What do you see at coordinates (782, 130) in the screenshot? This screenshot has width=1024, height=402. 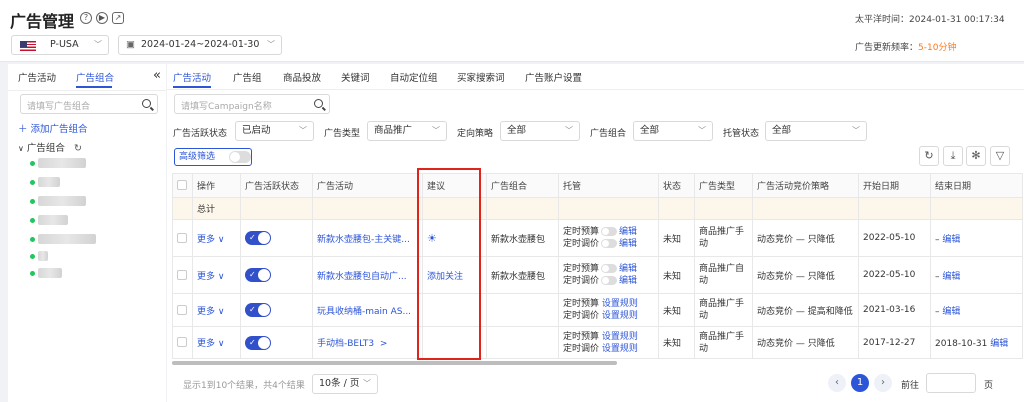 I see `filter-managed-value: 全部` at bounding box center [782, 130].